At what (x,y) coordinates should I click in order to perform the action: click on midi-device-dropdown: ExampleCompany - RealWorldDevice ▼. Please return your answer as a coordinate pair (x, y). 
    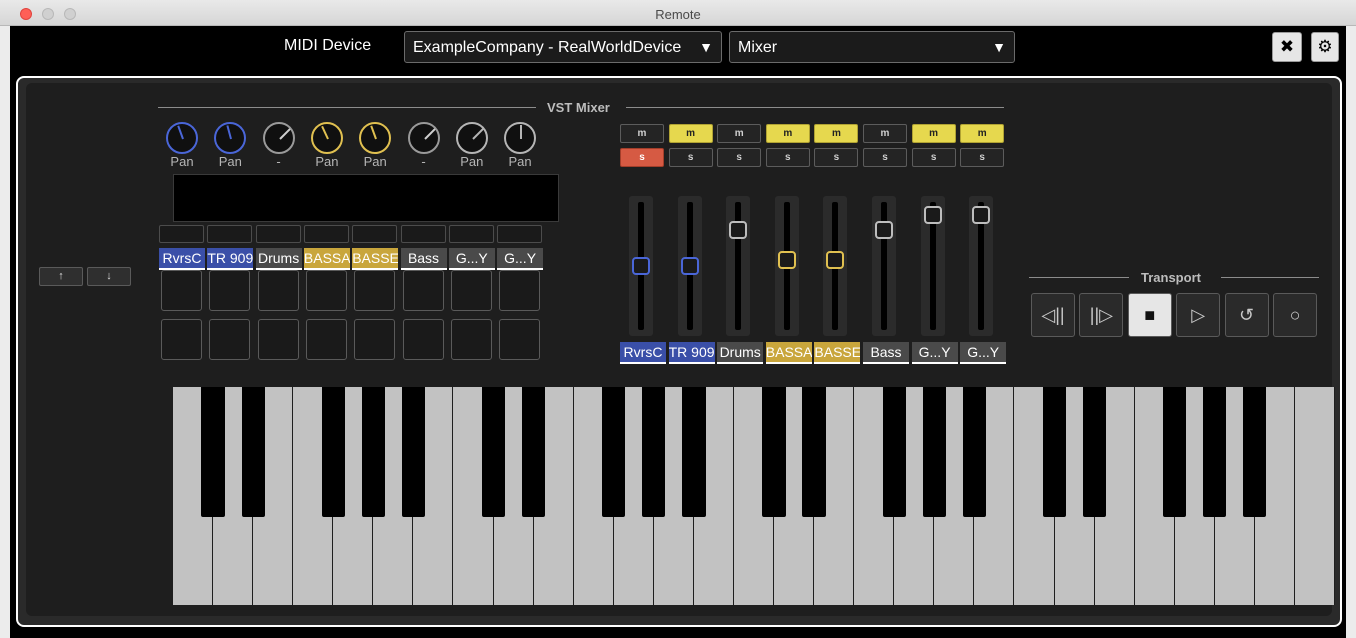
    Looking at the image, I should click on (563, 47).